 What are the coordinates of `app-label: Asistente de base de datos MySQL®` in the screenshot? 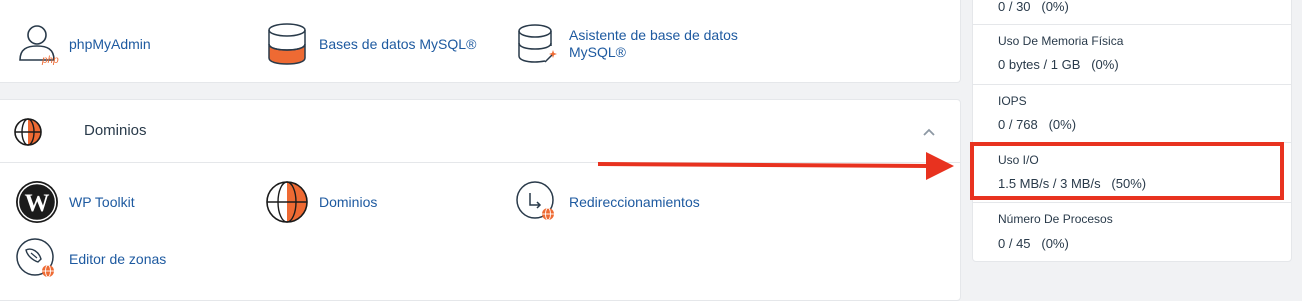 It's located at (653, 43).